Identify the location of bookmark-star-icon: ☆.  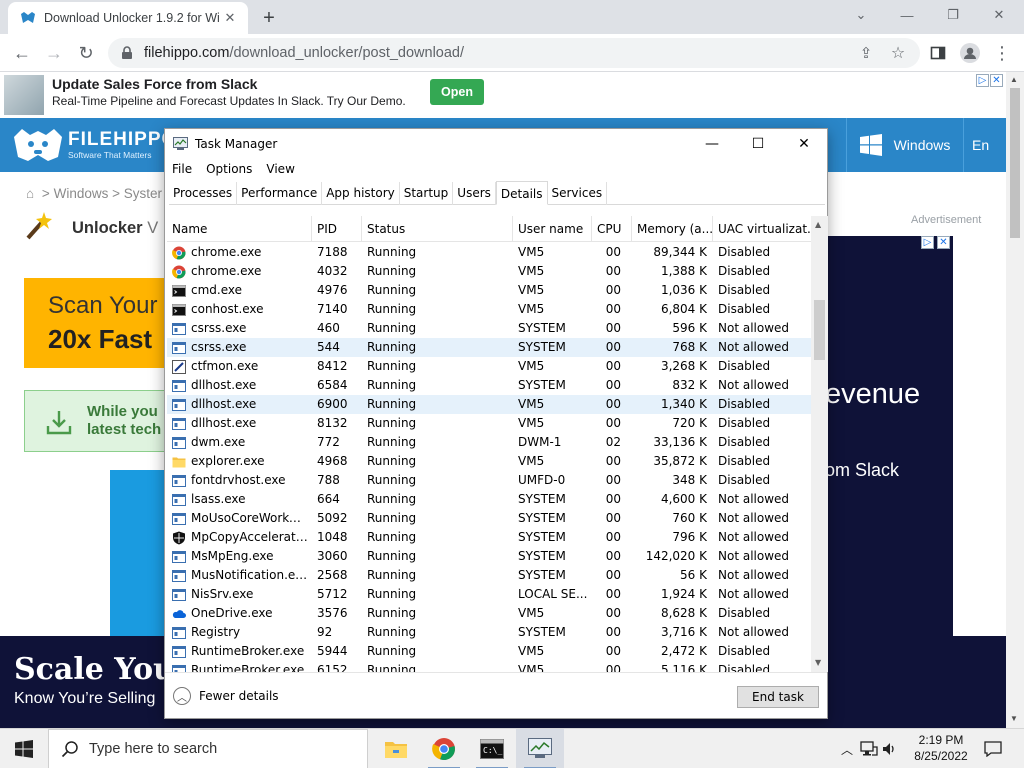
(898, 53).